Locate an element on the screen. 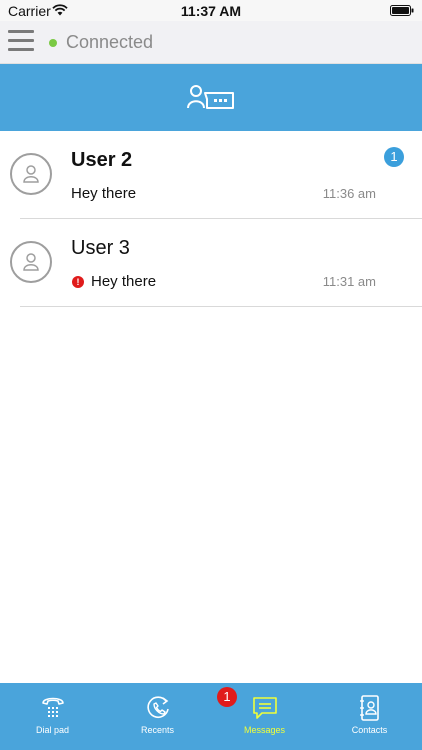  tab-dial-pad: Dial pad is located at coordinates (52, 716).